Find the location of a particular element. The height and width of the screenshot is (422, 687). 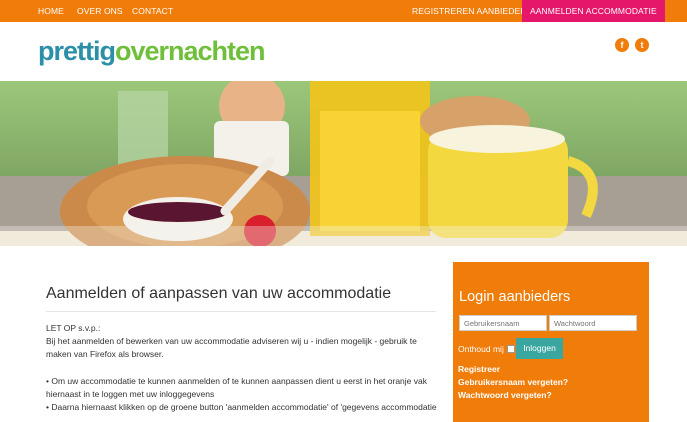

username-input is located at coordinates (503, 323).